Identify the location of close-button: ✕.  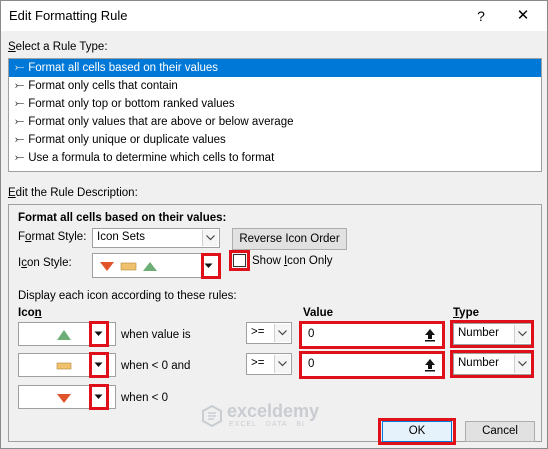
(523, 16).